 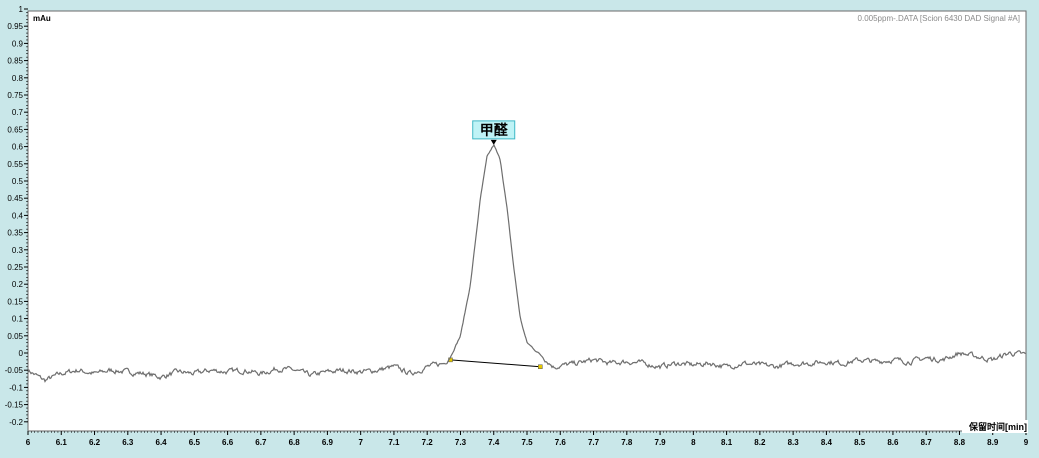 I want to click on x-tick-label: 6.5, so click(x=195, y=442).